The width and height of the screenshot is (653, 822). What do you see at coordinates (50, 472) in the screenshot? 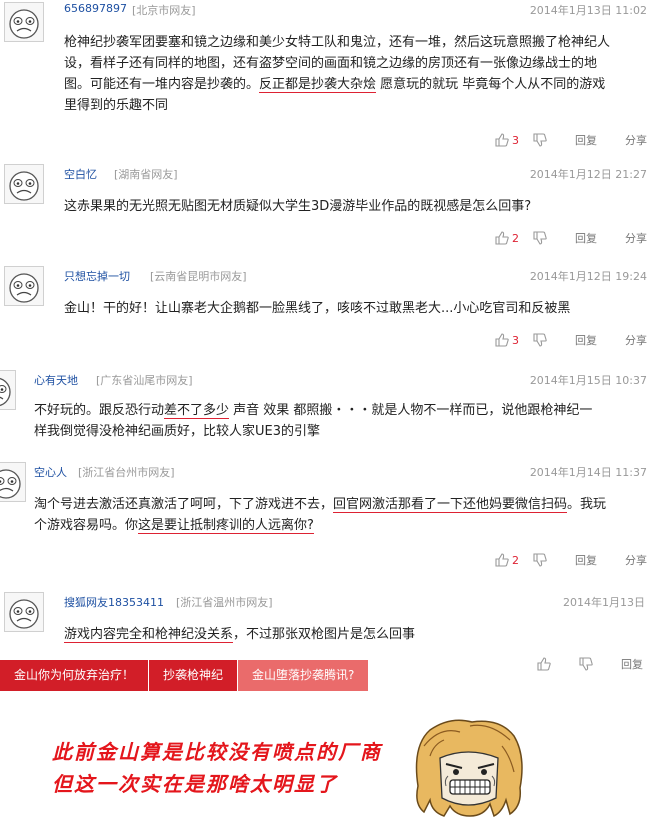
I see `user-name: 空心人` at bounding box center [50, 472].